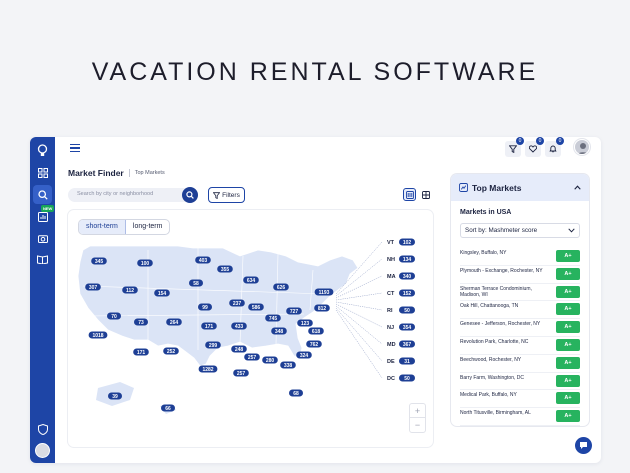 The height and width of the screenshot is (473, 630). I want to click on search-input: Search by city or neighborhood, so click(133, 195).